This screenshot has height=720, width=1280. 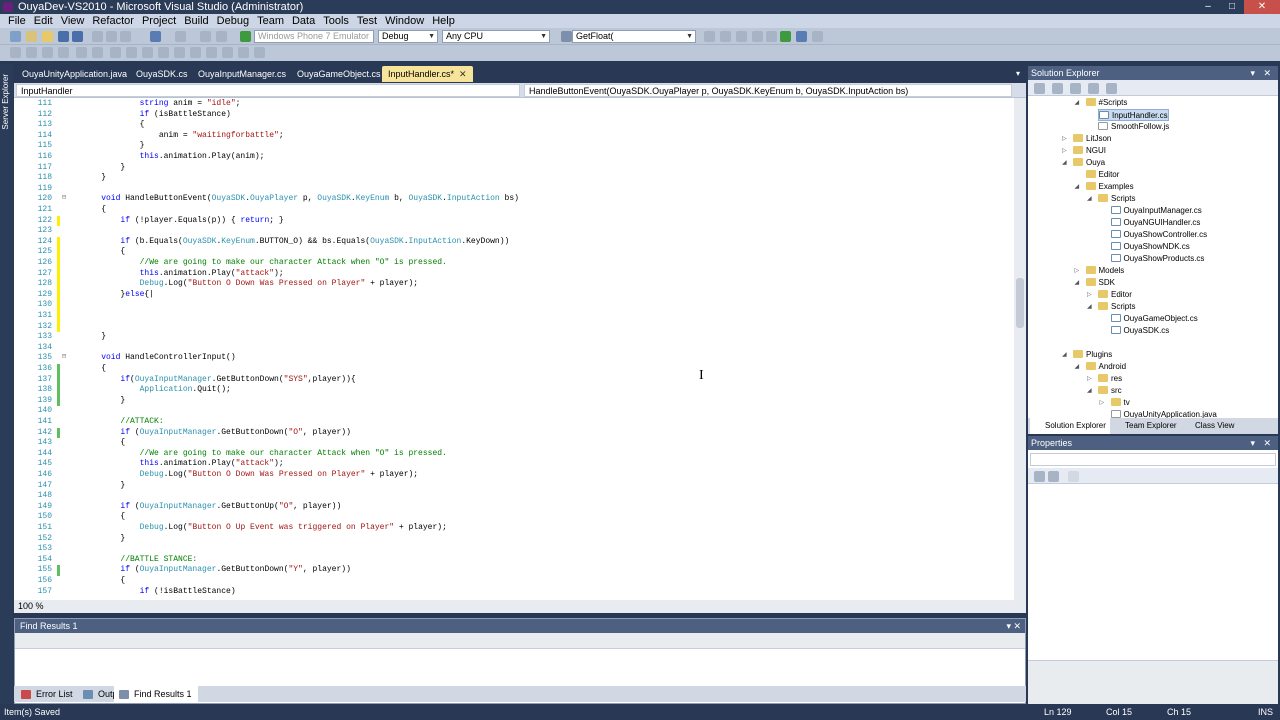 What do you see at coordinates (514, 464) in the screenshot?
I see `code-line: 145 this.animation.Play("attack");` at bounding box center [514, 464].